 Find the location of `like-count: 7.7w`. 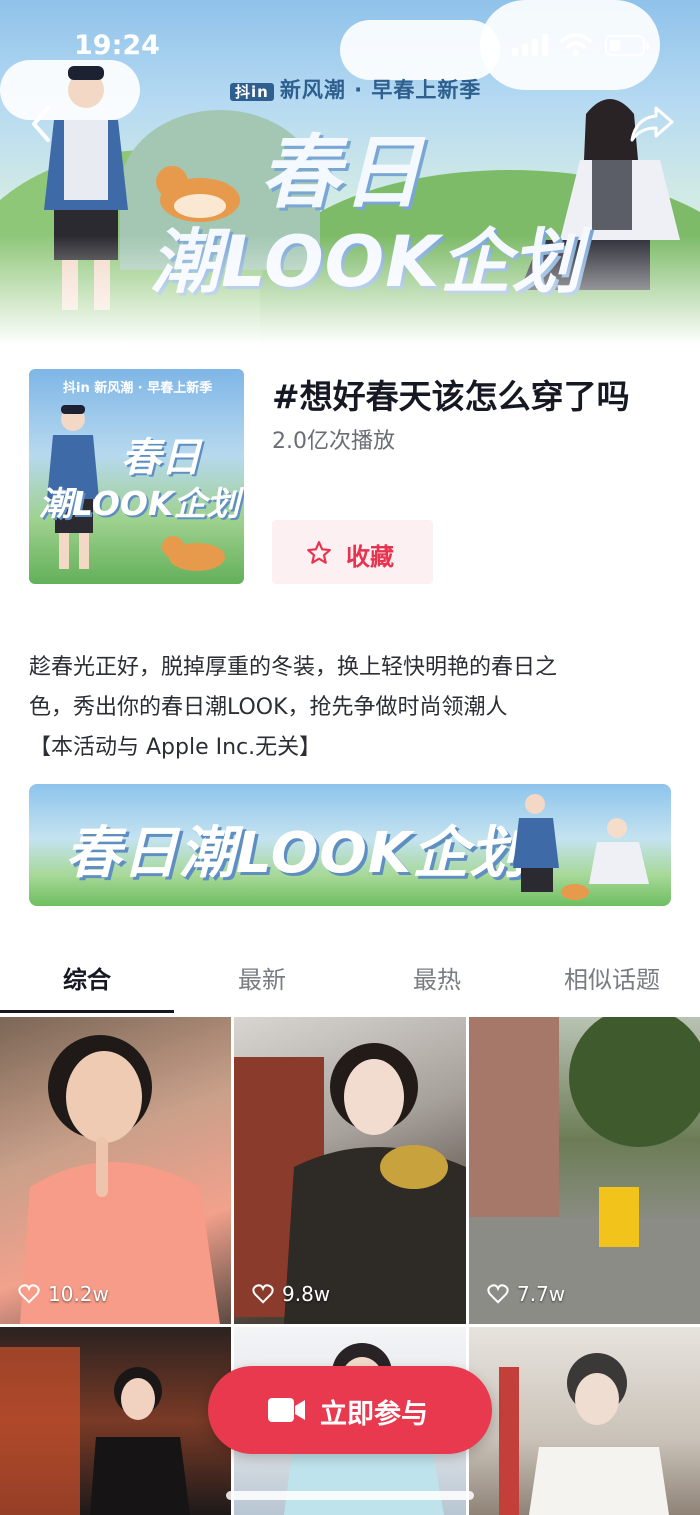

like-count: 7.7w is located at coordinates (526, 1294).